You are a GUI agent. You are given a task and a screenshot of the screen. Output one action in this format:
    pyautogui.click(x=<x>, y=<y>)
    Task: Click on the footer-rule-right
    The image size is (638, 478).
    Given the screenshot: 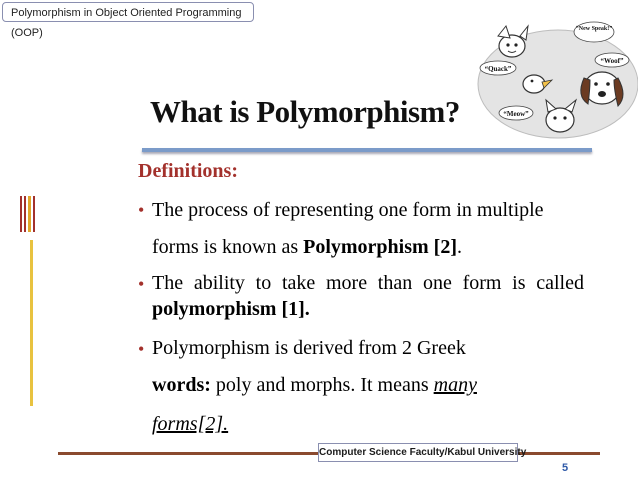 What is the action you would take?
    pyautogui.click(x=559, y=453)
    